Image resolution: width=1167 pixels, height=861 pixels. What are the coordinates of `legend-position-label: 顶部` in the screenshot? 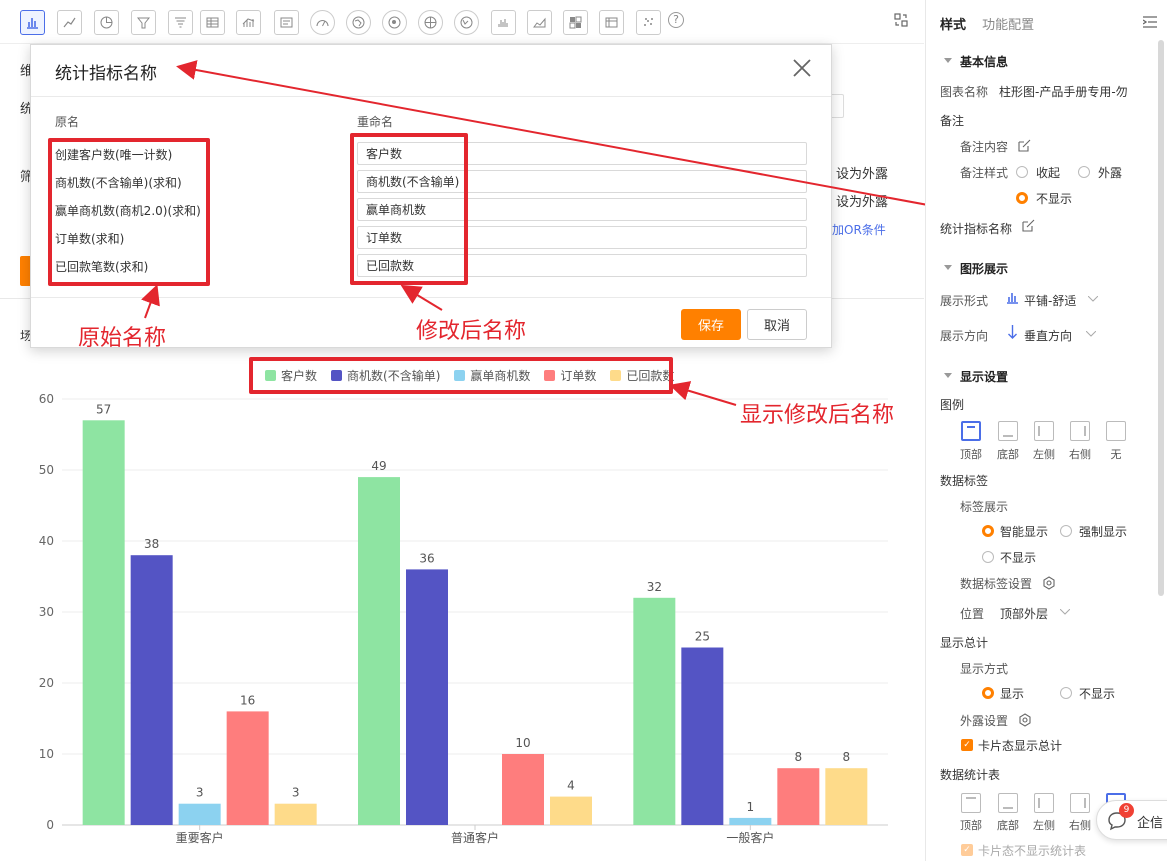 It's located at (971, 454).